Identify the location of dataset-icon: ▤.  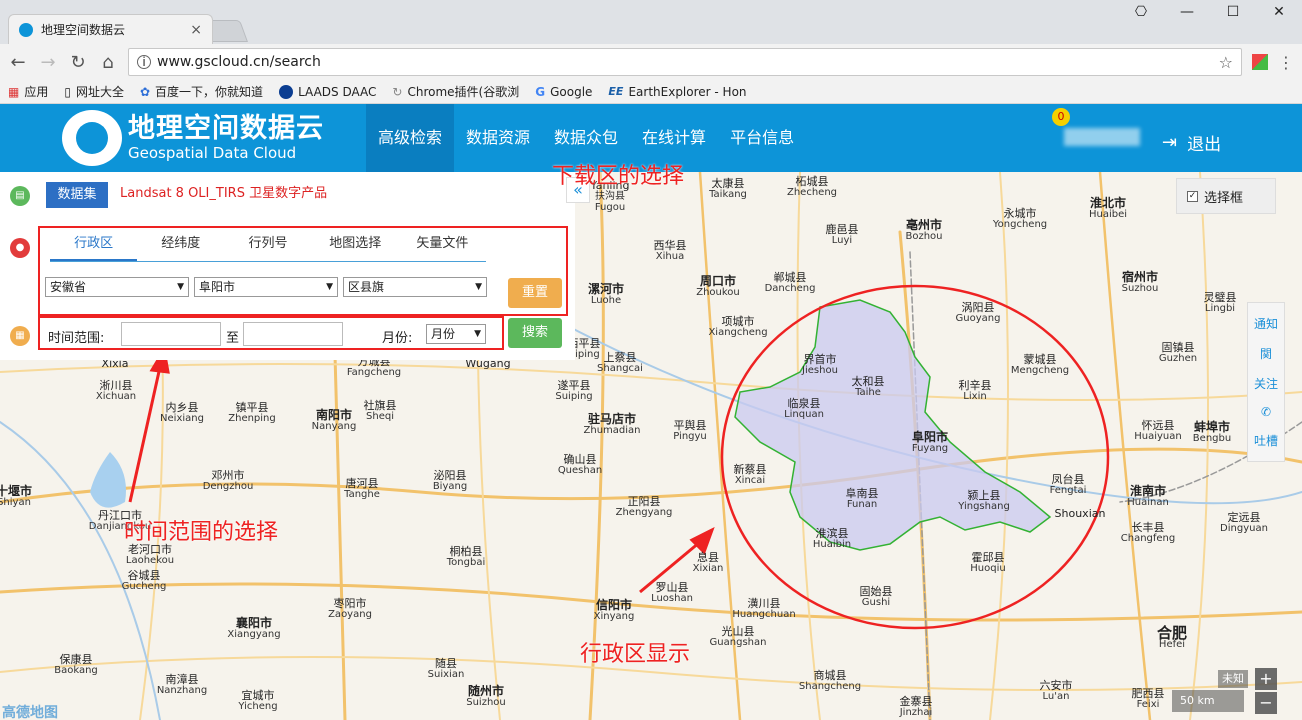
(20, 196).